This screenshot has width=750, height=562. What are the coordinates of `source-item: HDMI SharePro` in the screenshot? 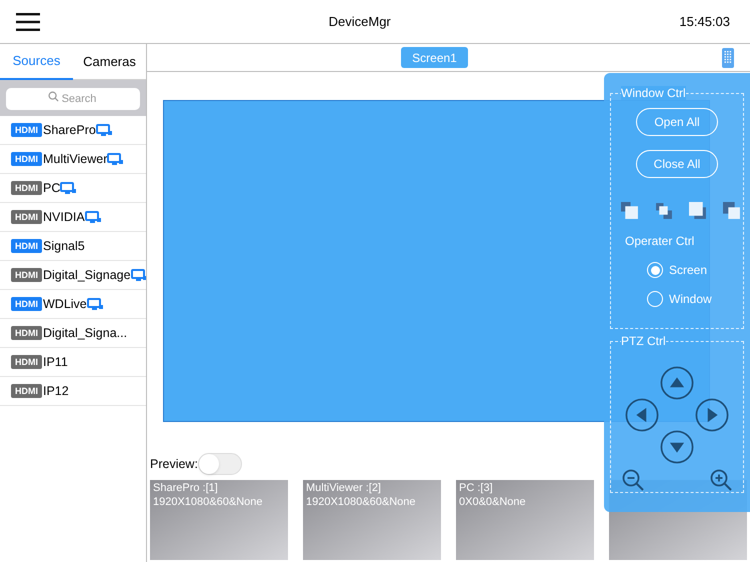 It's located at (73, 130).